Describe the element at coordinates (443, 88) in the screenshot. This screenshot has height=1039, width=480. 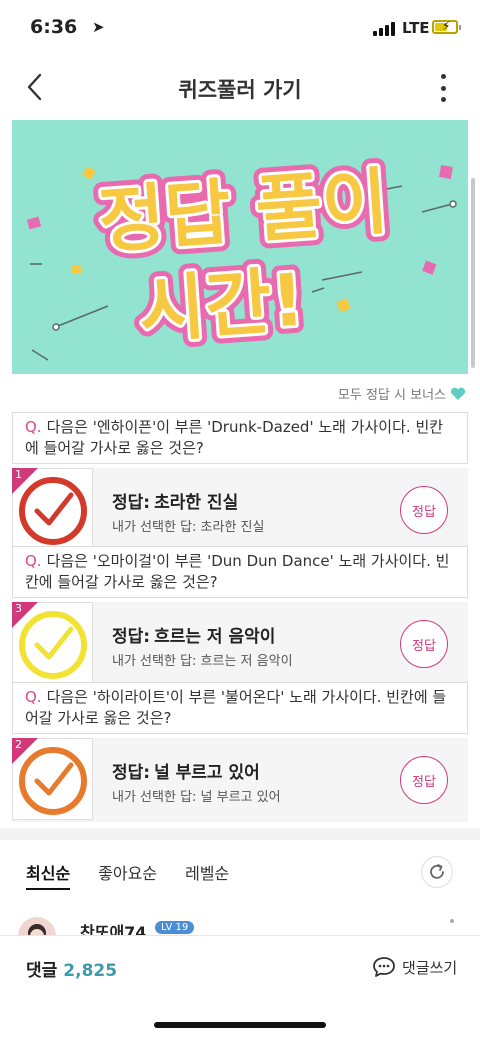
I see `more-menu-icon` at that location.